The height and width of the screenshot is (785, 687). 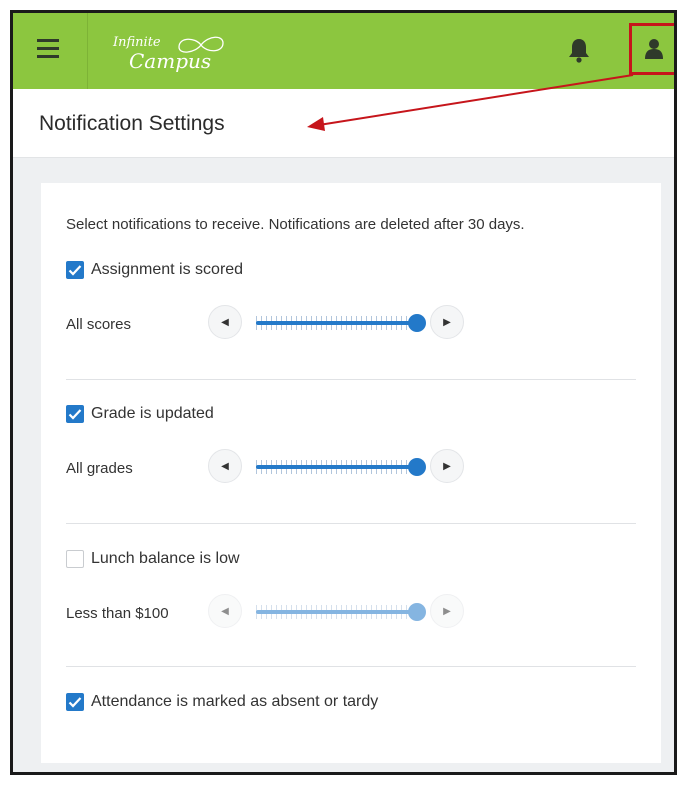 What do you see at coordinates (137, 42) in the screenshot?
I see `logo-line1: Infinite` at bounding box center [137, 42].